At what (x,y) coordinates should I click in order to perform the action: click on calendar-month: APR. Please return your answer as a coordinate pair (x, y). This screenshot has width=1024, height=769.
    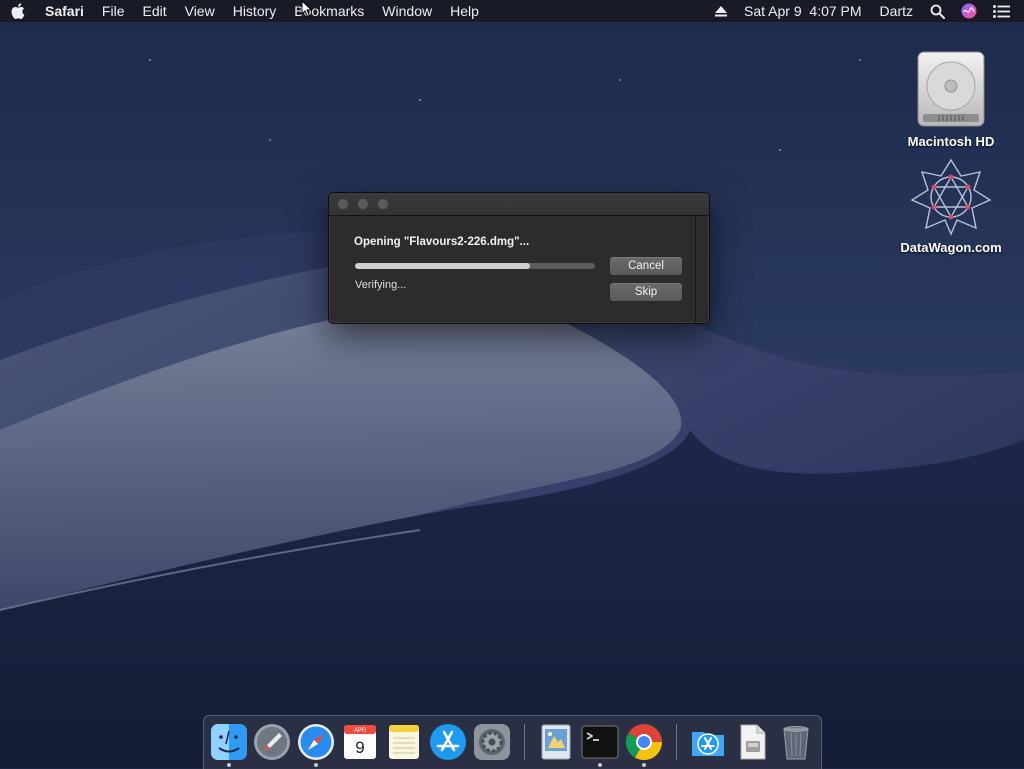
    Looking at the image, I should click on (360, 731).